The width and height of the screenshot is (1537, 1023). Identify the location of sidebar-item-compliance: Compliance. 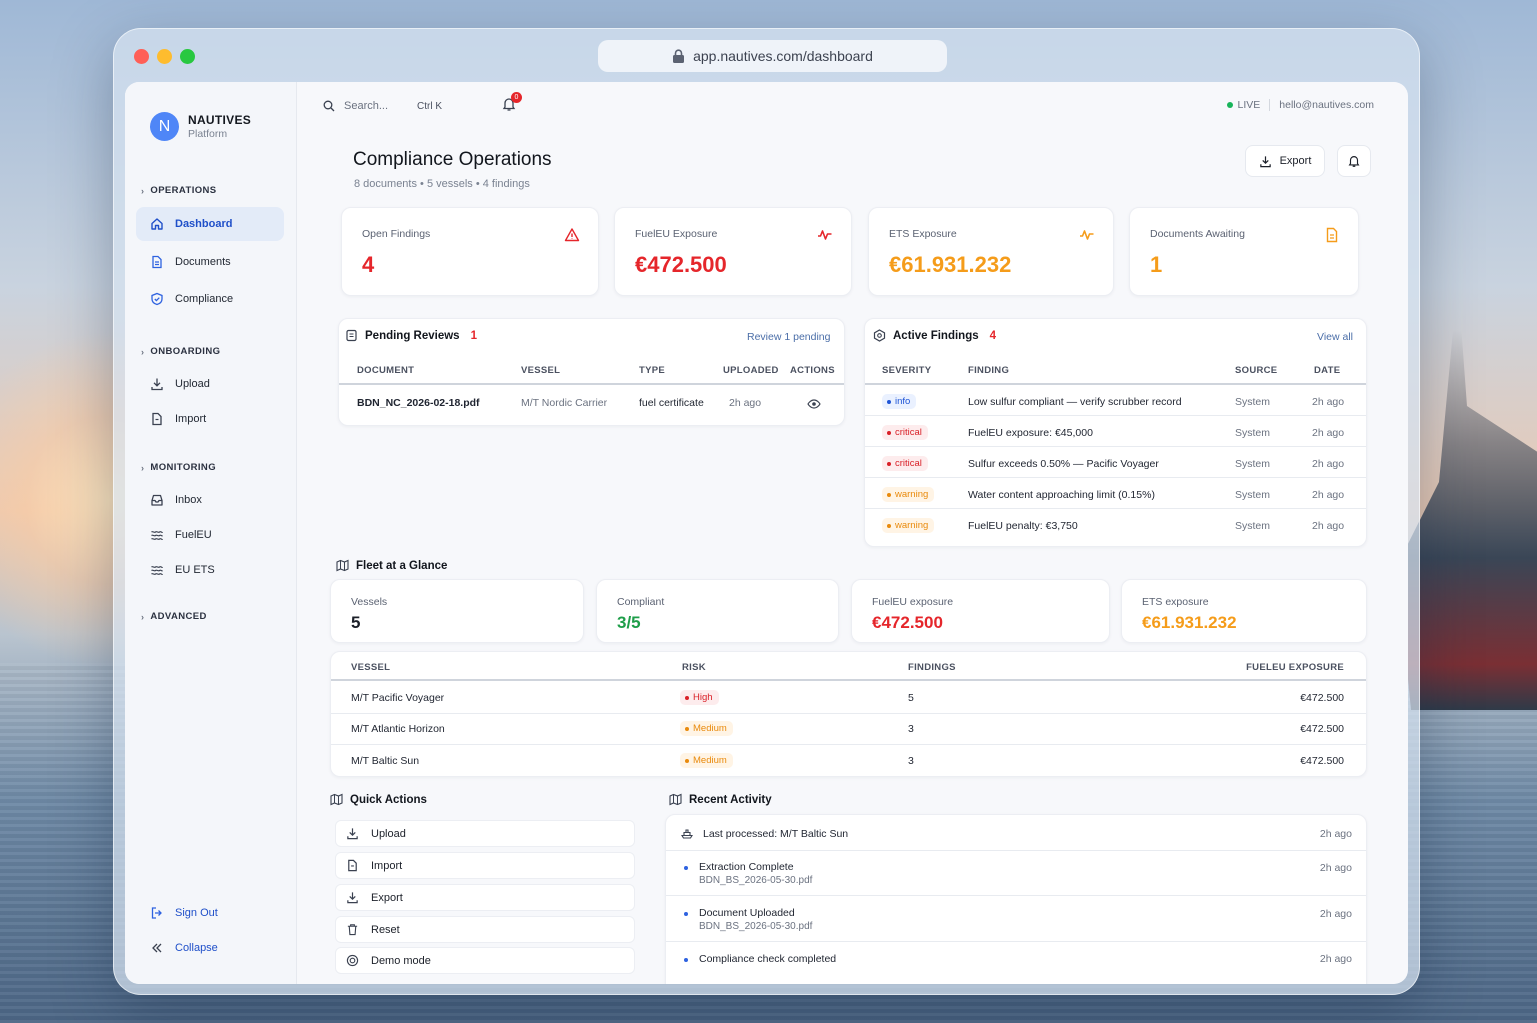
(210, 299).